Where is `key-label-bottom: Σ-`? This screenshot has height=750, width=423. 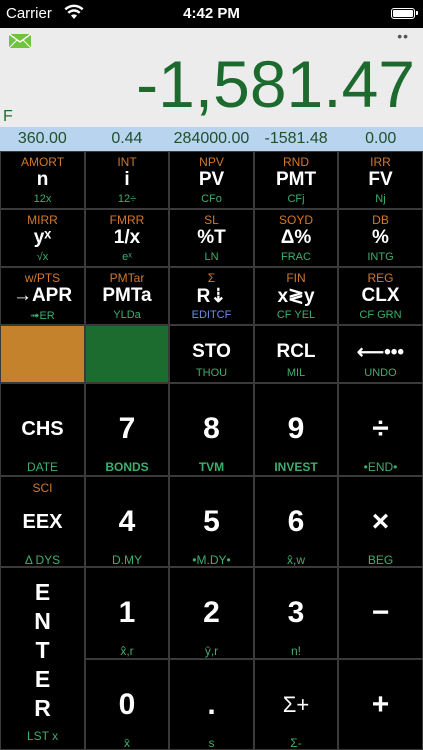 key-label-bottom: Σ- is located at coordinates (296, 743).